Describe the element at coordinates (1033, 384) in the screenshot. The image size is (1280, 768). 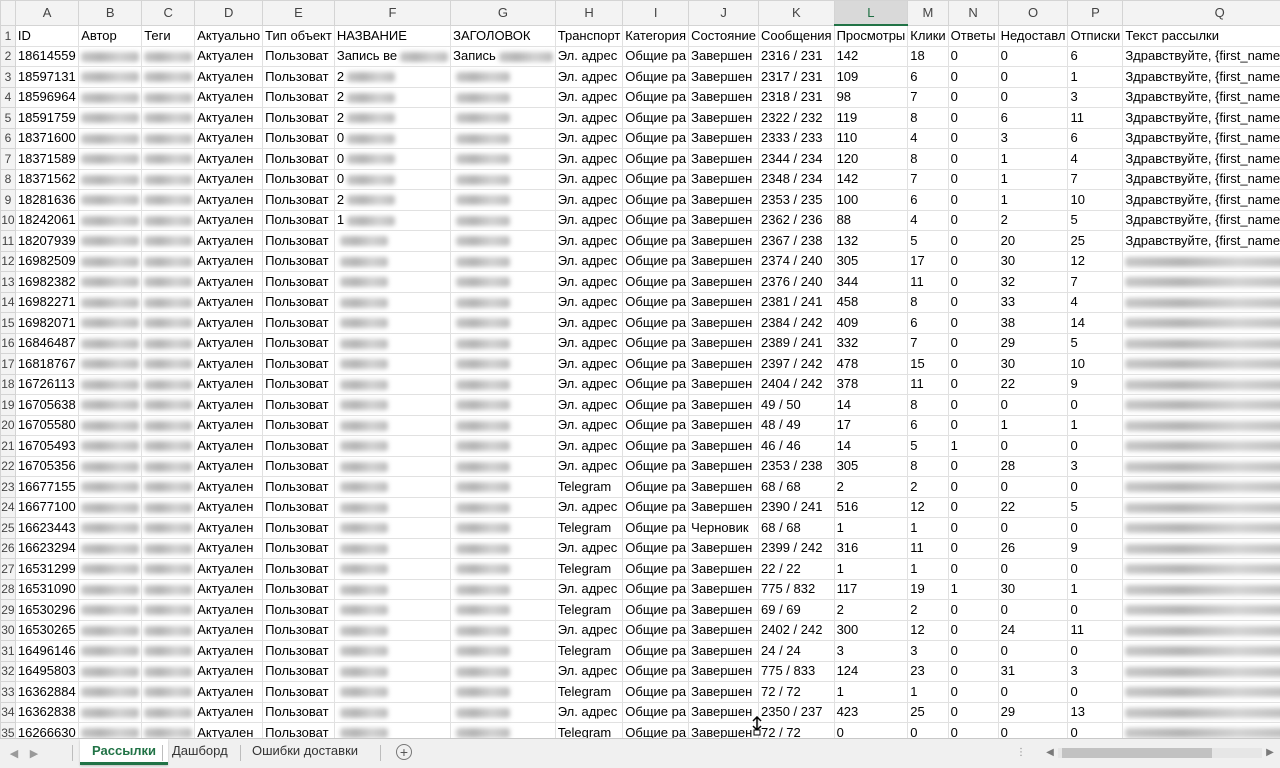
I see `cell-o: 22` at that location.